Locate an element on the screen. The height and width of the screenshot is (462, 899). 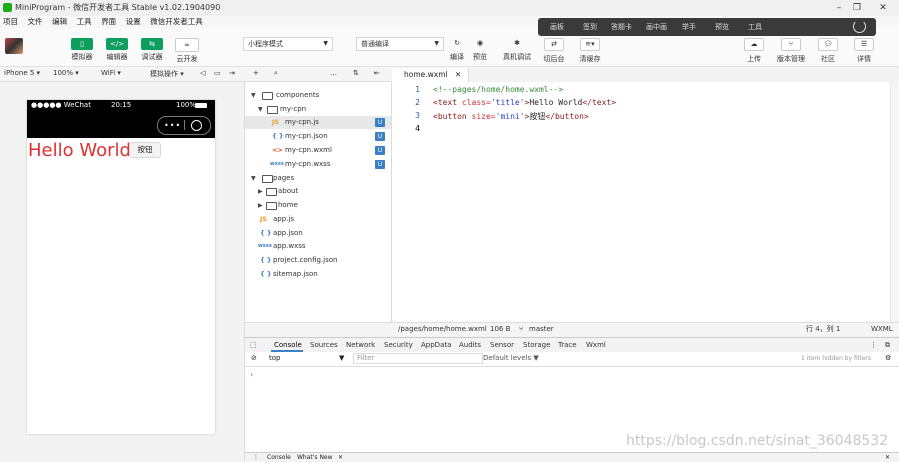
clear-cache-button: ≋▾ 清缓存 is located at coordinates (590, 51).